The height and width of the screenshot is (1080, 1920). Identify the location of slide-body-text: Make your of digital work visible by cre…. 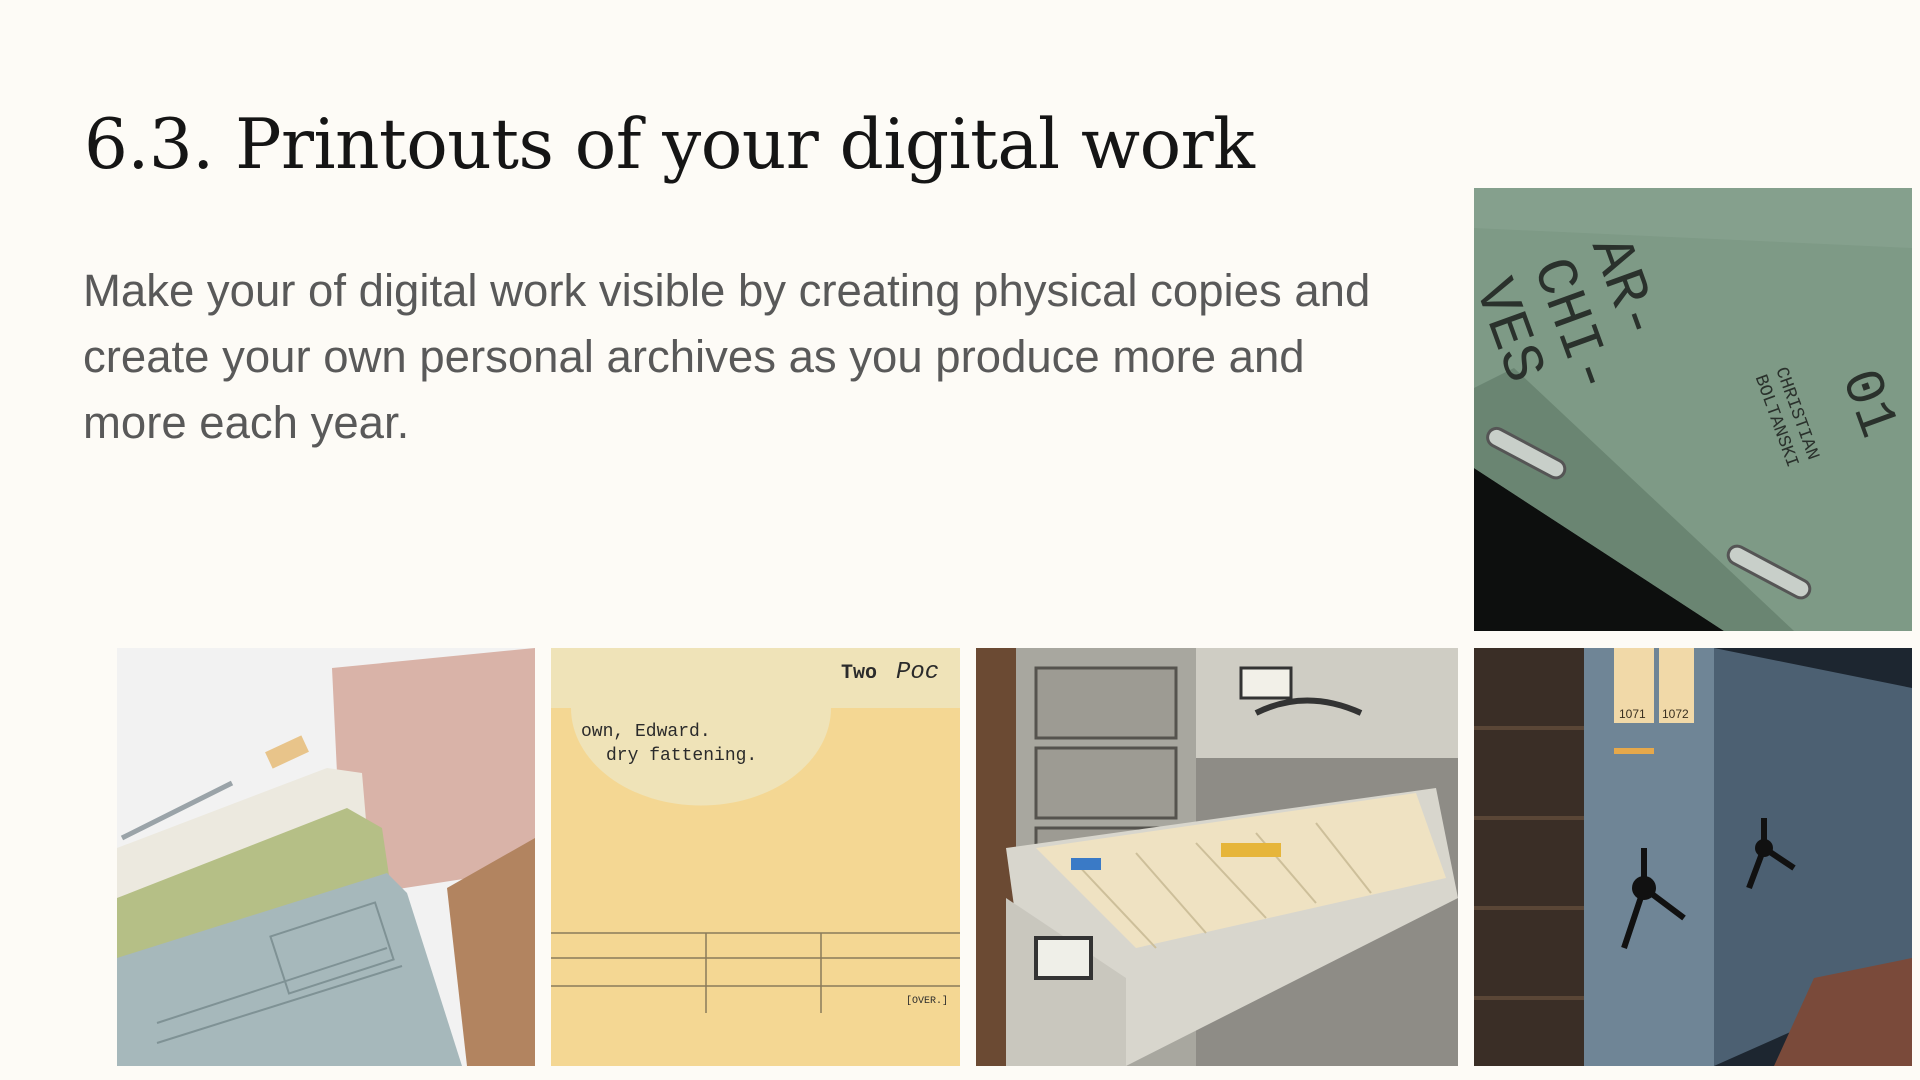
(727, 356).